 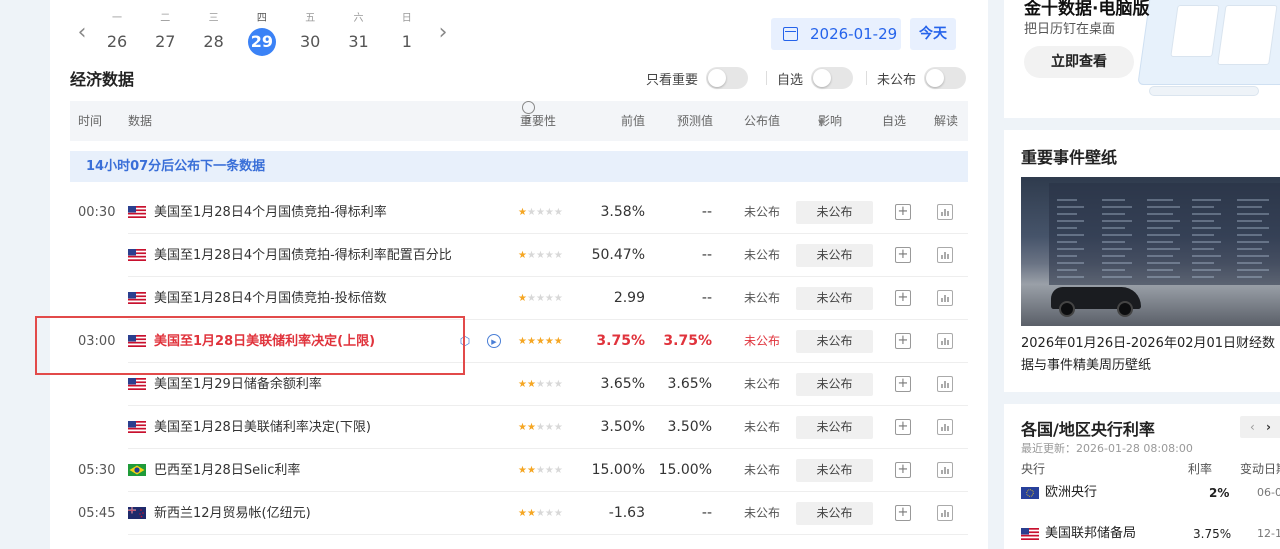 I want to click on date-picker: 2026-01-29, so click(x=836, y=34).